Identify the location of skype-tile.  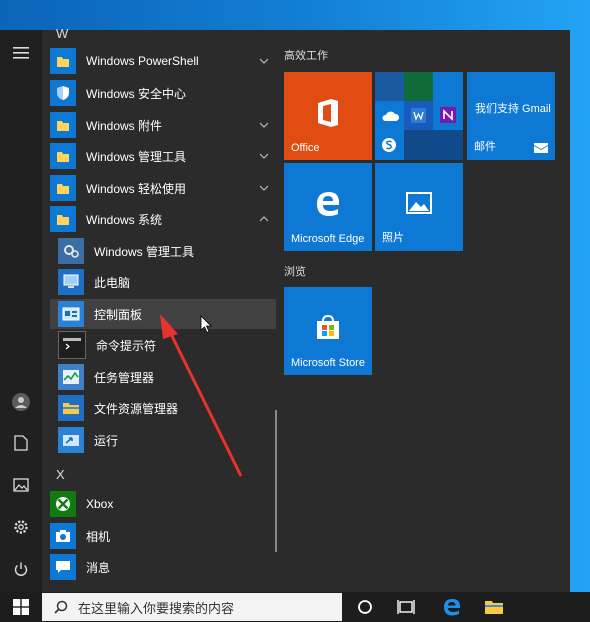
(389, 145).